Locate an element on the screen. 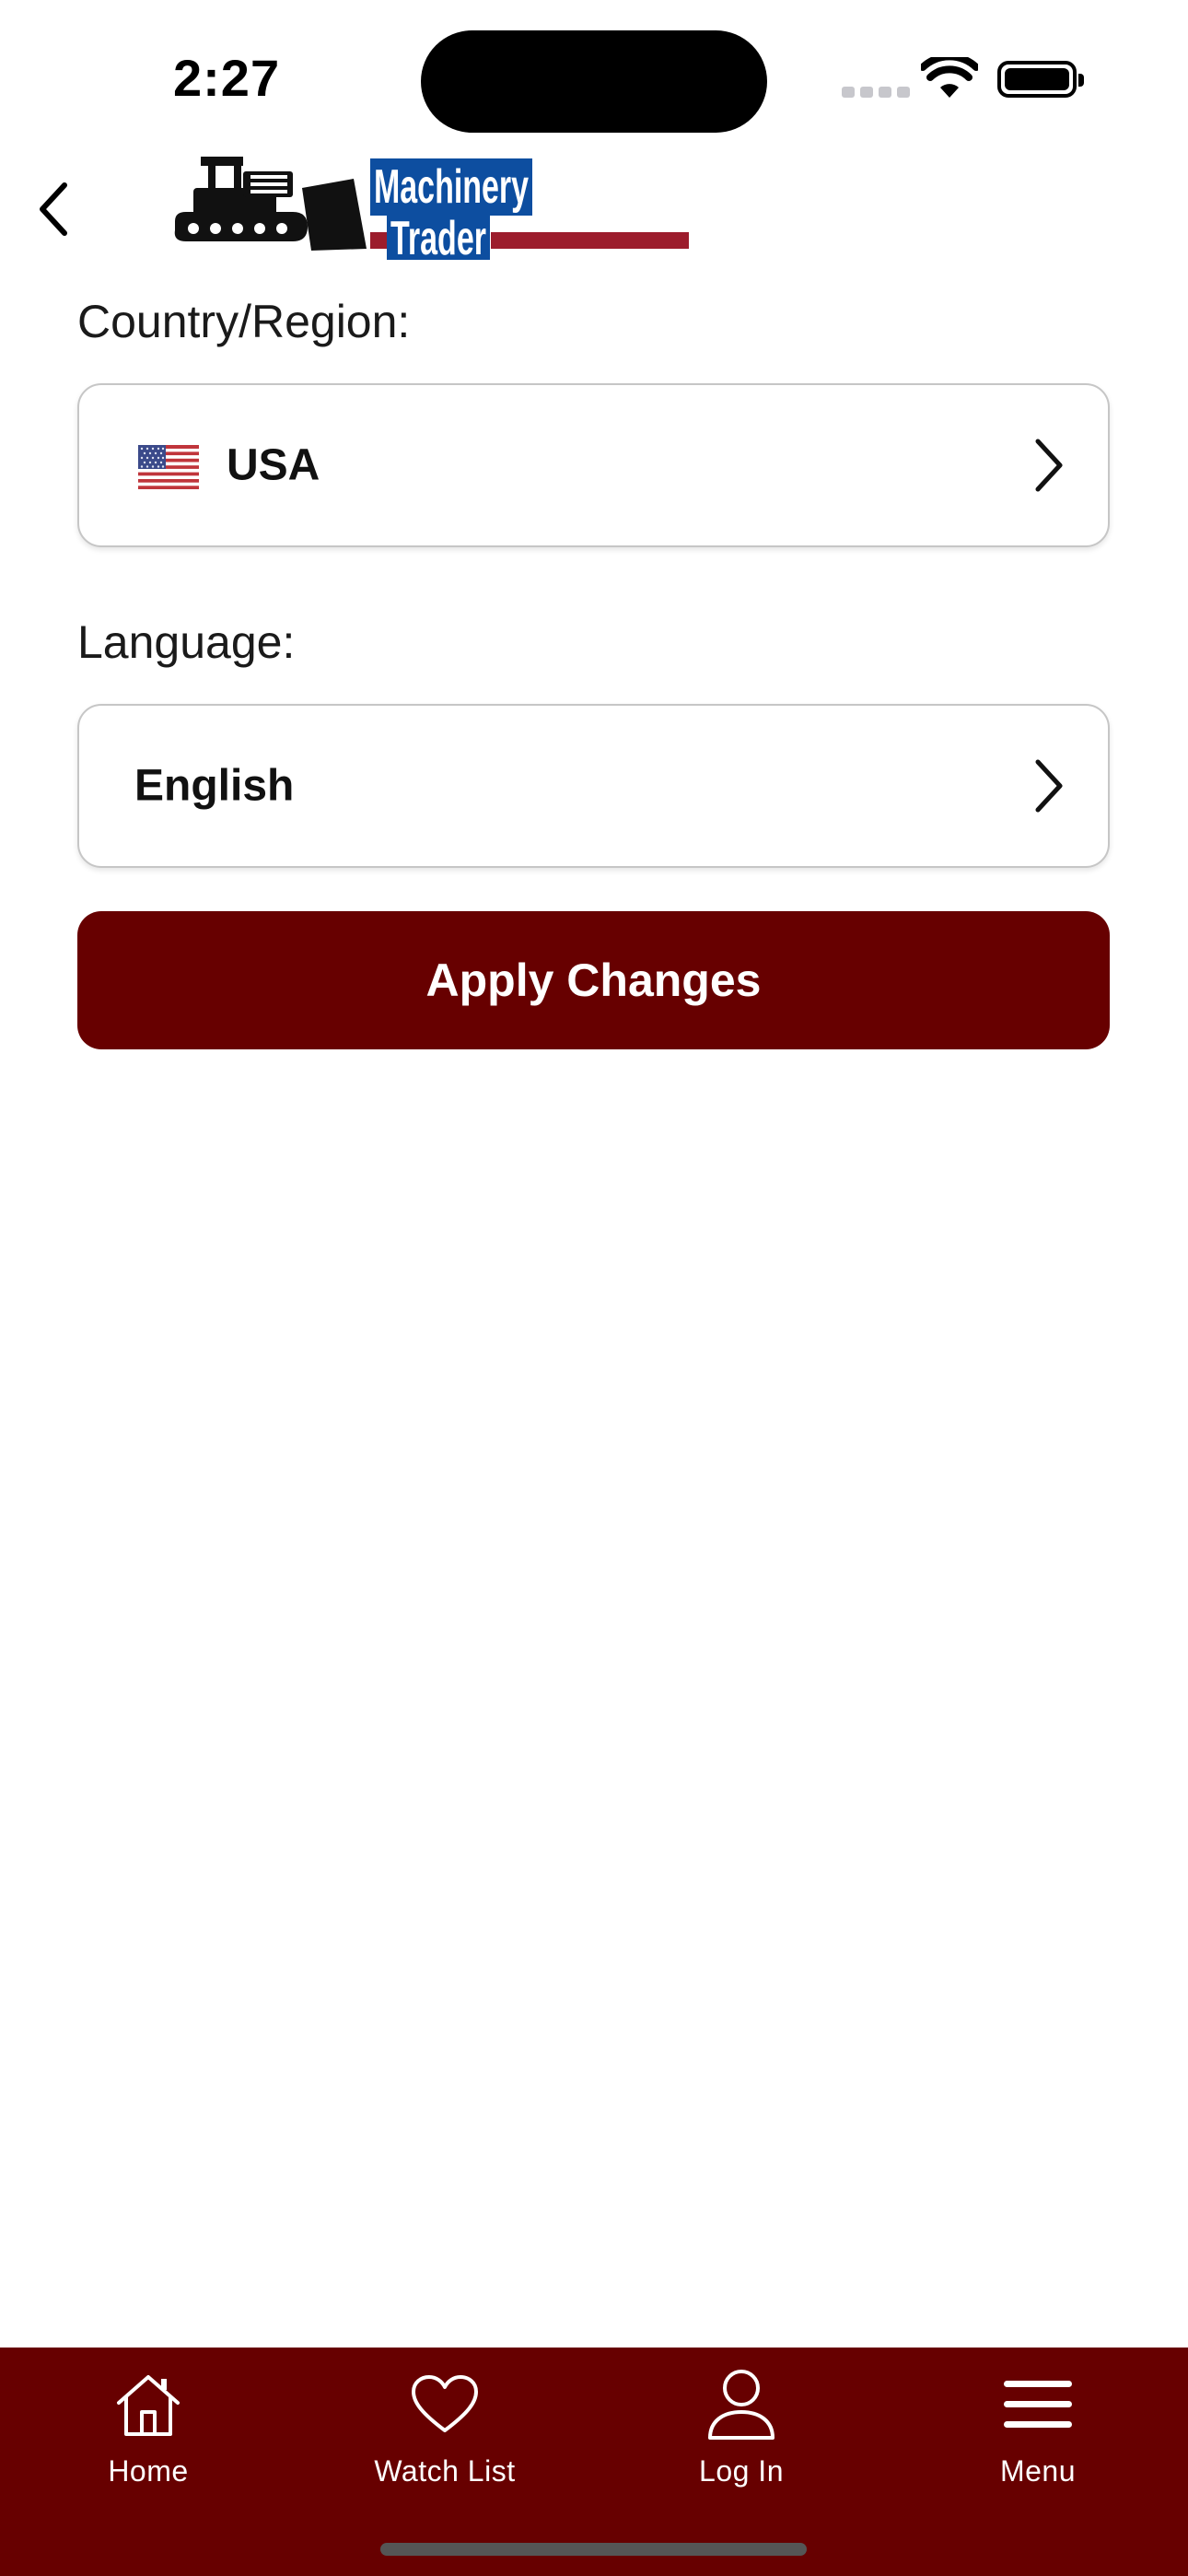 The height and width of the screenshot is (2576, 1188). tab-log-in: Log In is located at coordinates (741, 2440).